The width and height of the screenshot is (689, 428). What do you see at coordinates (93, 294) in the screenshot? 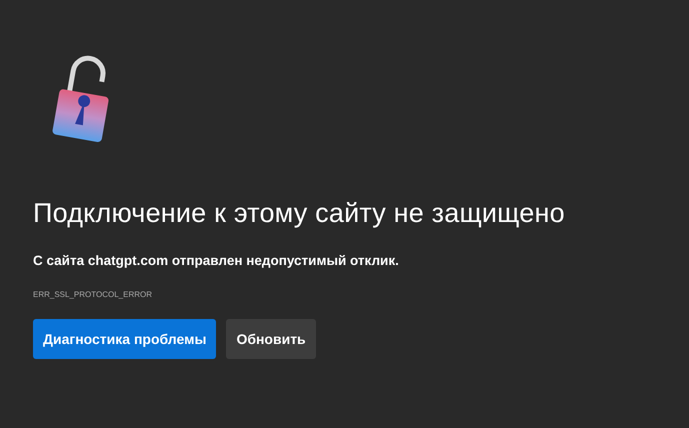
I see `error-code: ERR_SSL_PROTOCOL_ERROR` at bounding box center [93, 294].